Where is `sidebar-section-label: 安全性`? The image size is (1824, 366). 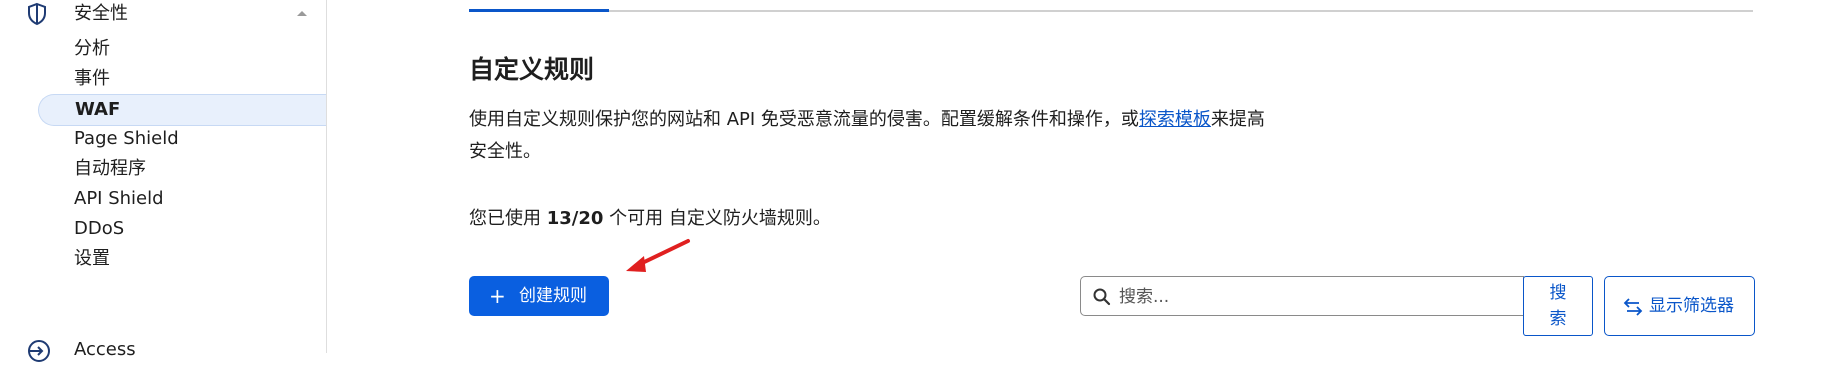 sidebar-section-label: 安全性 is located at coordinates (101, 13).